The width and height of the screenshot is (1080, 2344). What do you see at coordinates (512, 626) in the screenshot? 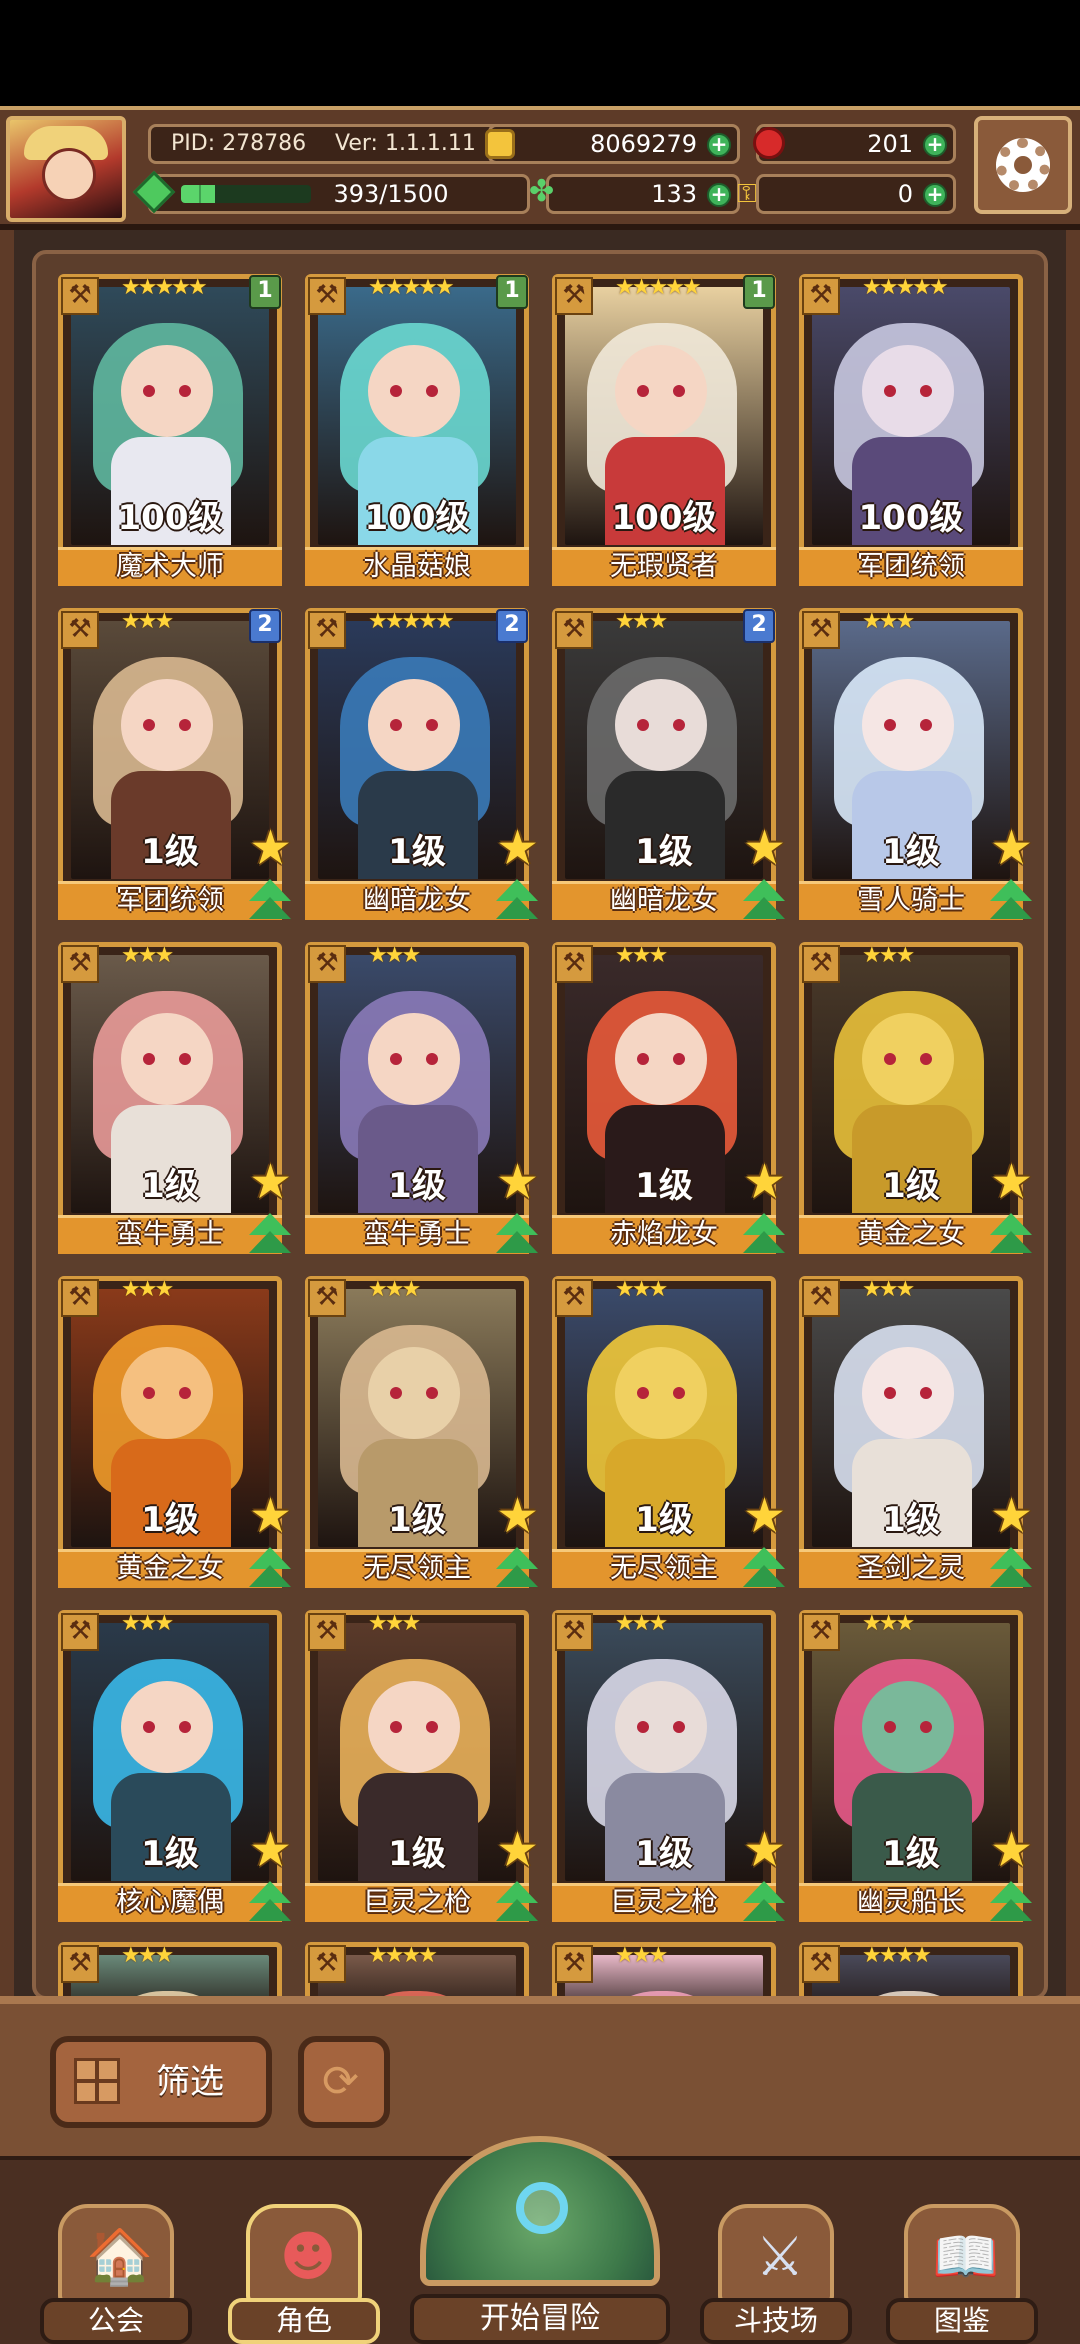
I see `count-badge: 2` at bounding box center [512, 626].